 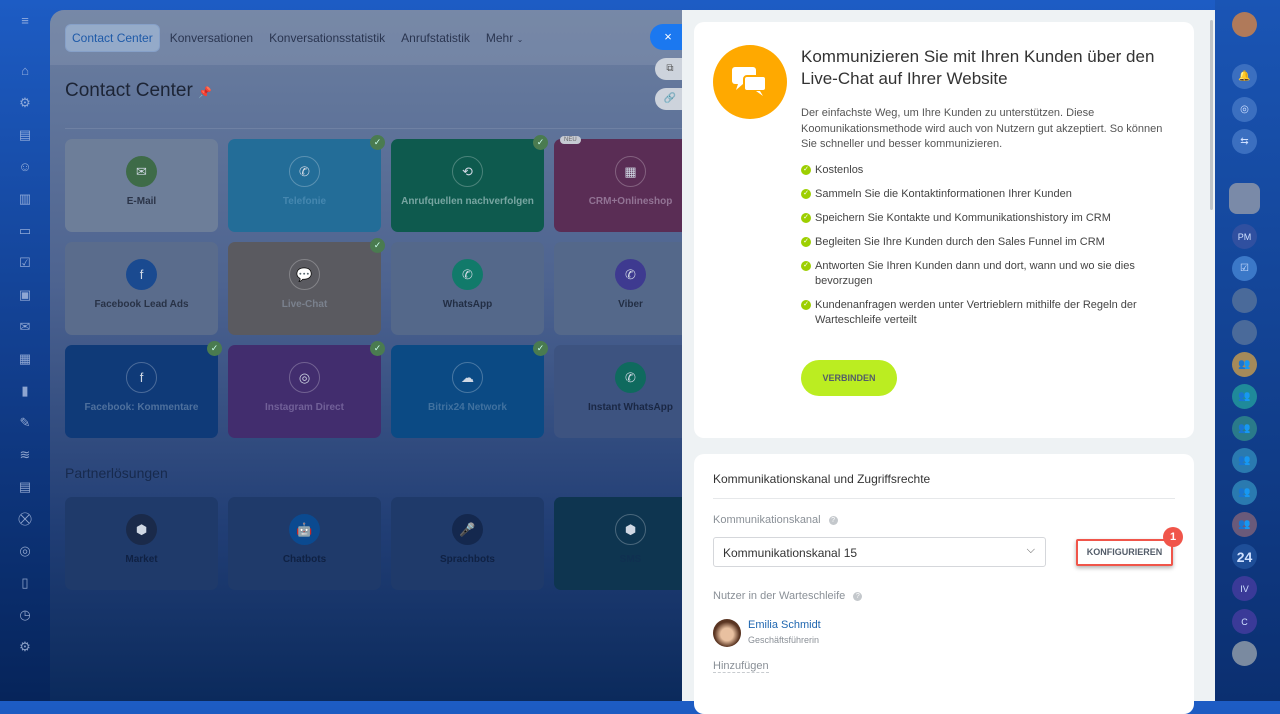 What do you see at coordinates (25, 423) in the screenshot?
I see `signature-icon: ✎` at bounding box center [25, 423].